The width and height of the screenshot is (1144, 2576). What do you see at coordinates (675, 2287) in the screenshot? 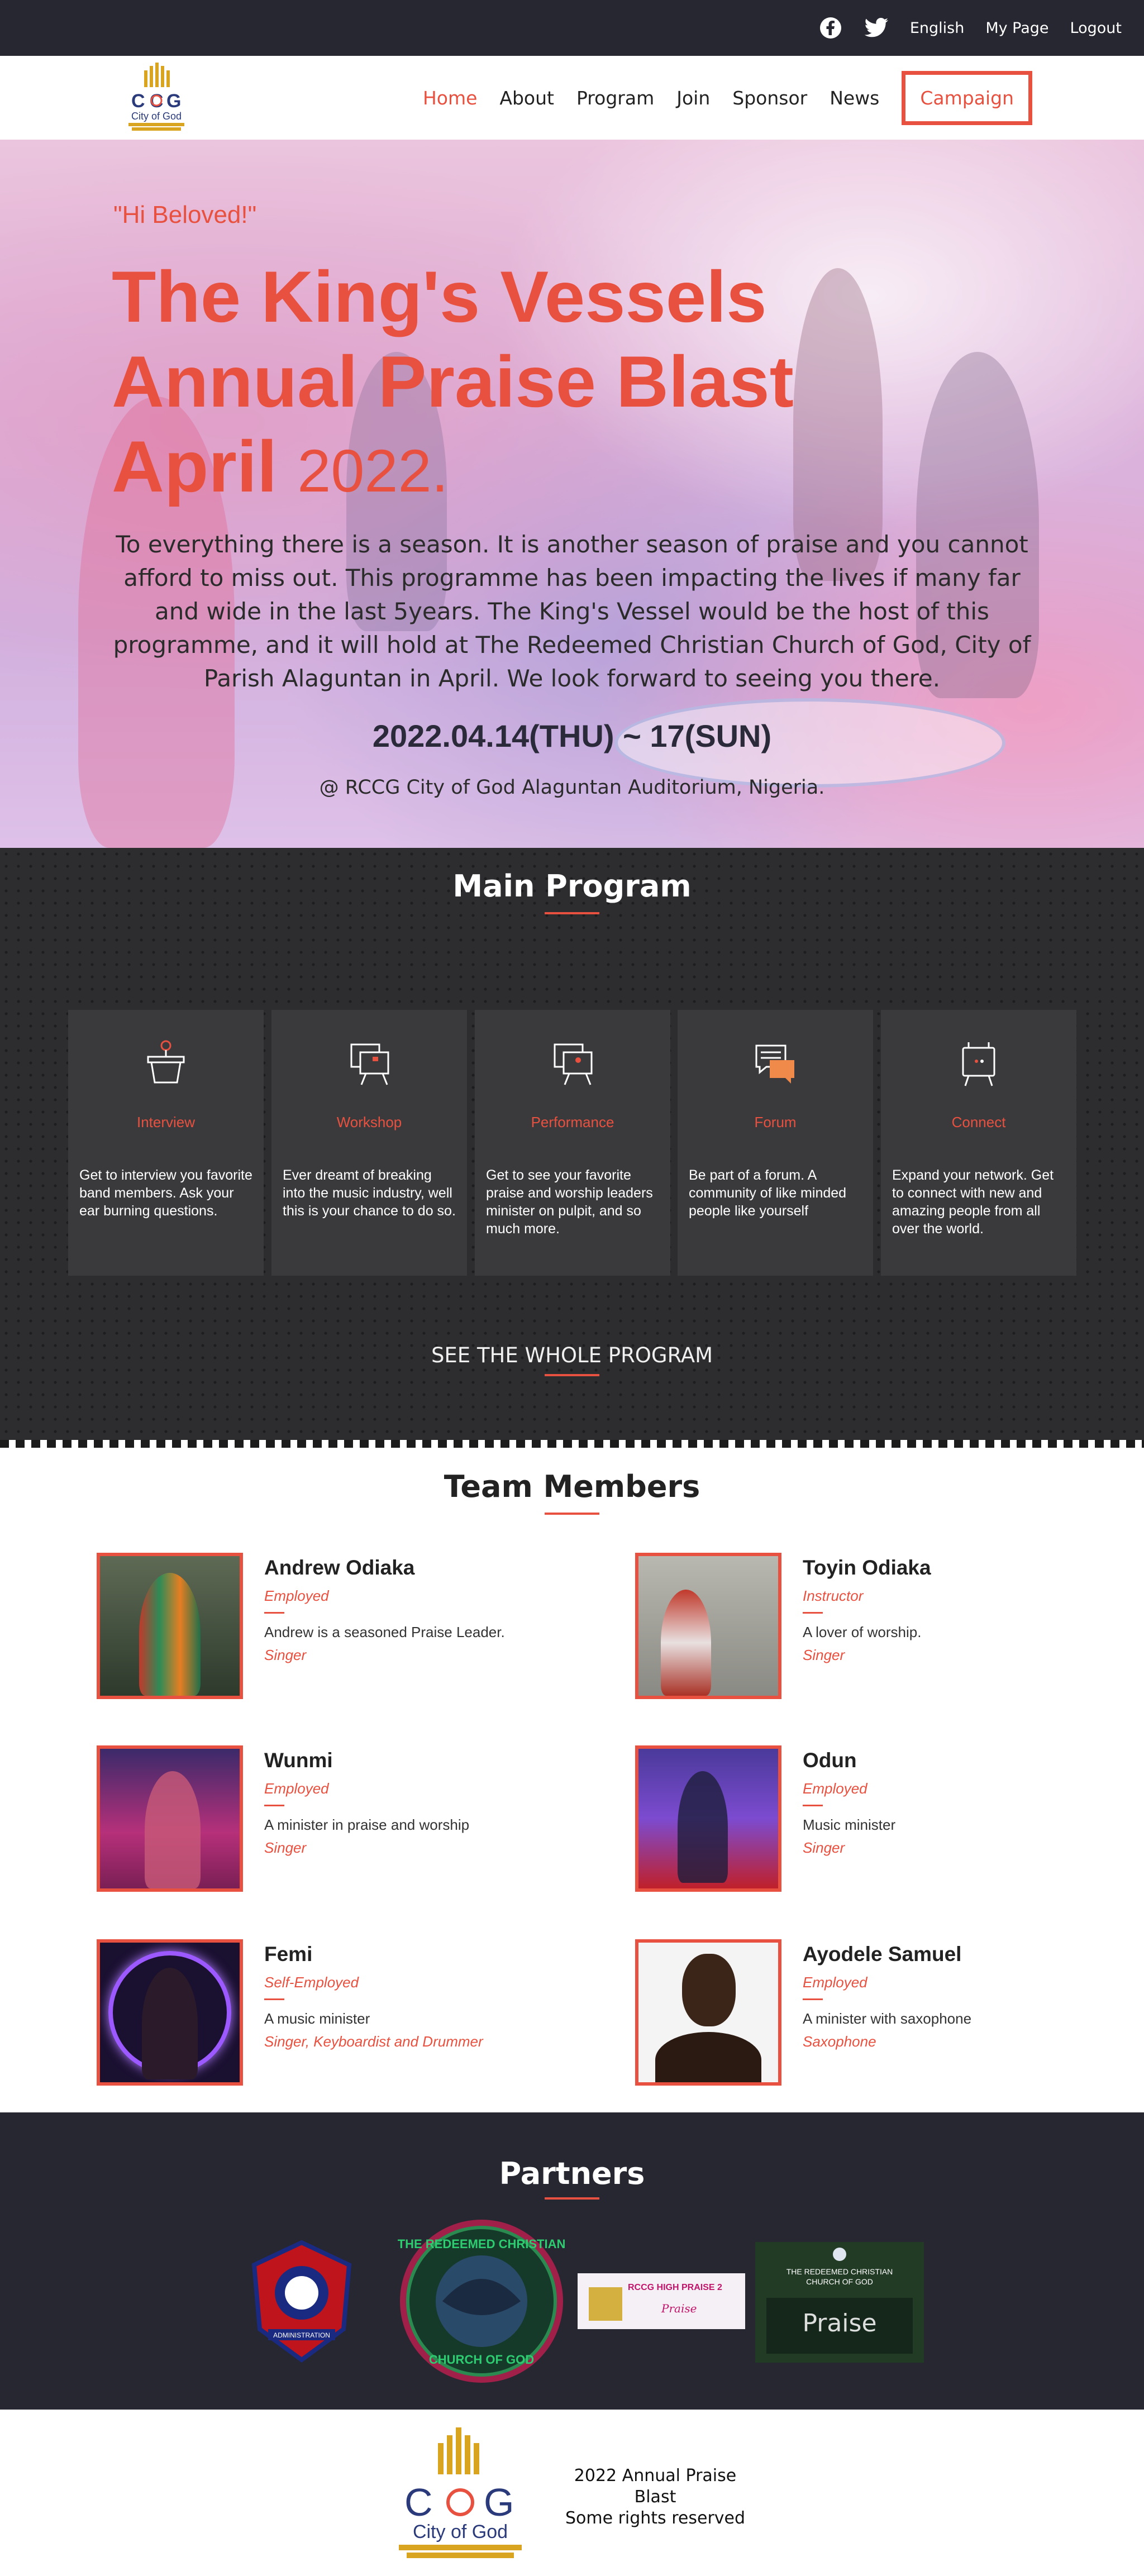
I see `praise-banner-logo-text: RCCG HIGH PRAISE 2` at bounding box center [675, 2287].